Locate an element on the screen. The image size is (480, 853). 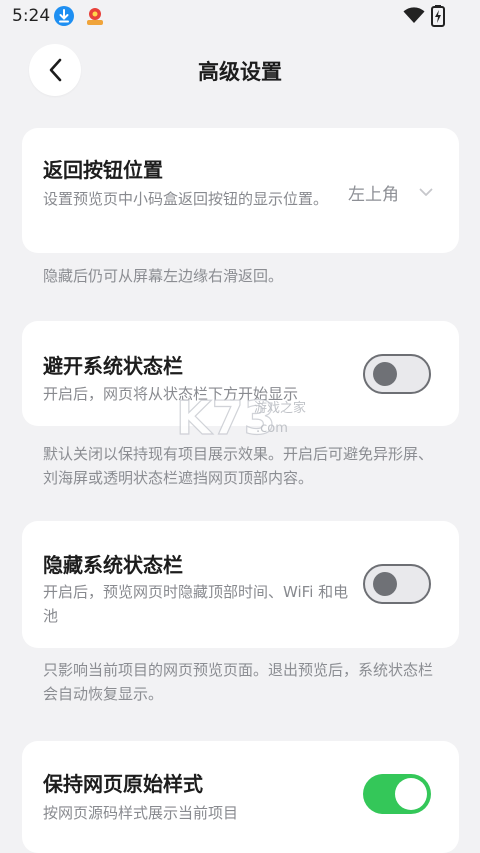
chevron-down-icon is located at coordinates (426, 192).